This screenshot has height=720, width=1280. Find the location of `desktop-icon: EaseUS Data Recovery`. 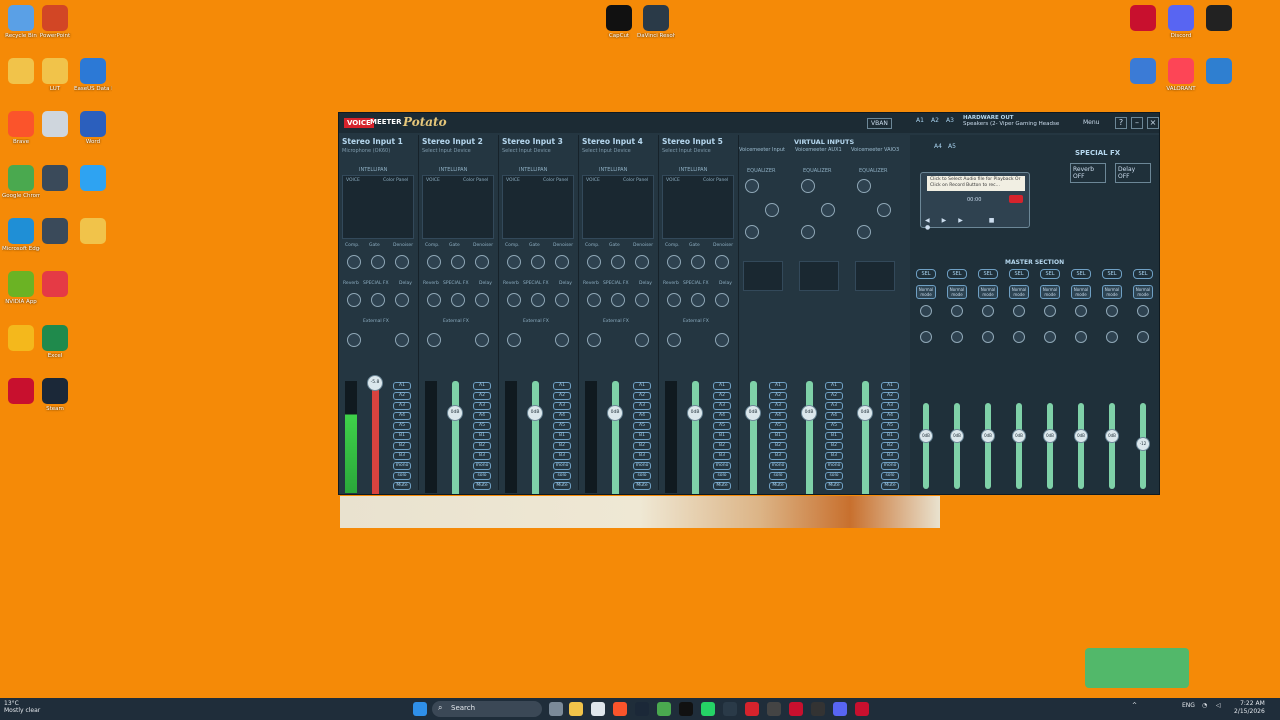

desktop-icon: EaseUS Data Recovery is located at coordinates (93, 75).